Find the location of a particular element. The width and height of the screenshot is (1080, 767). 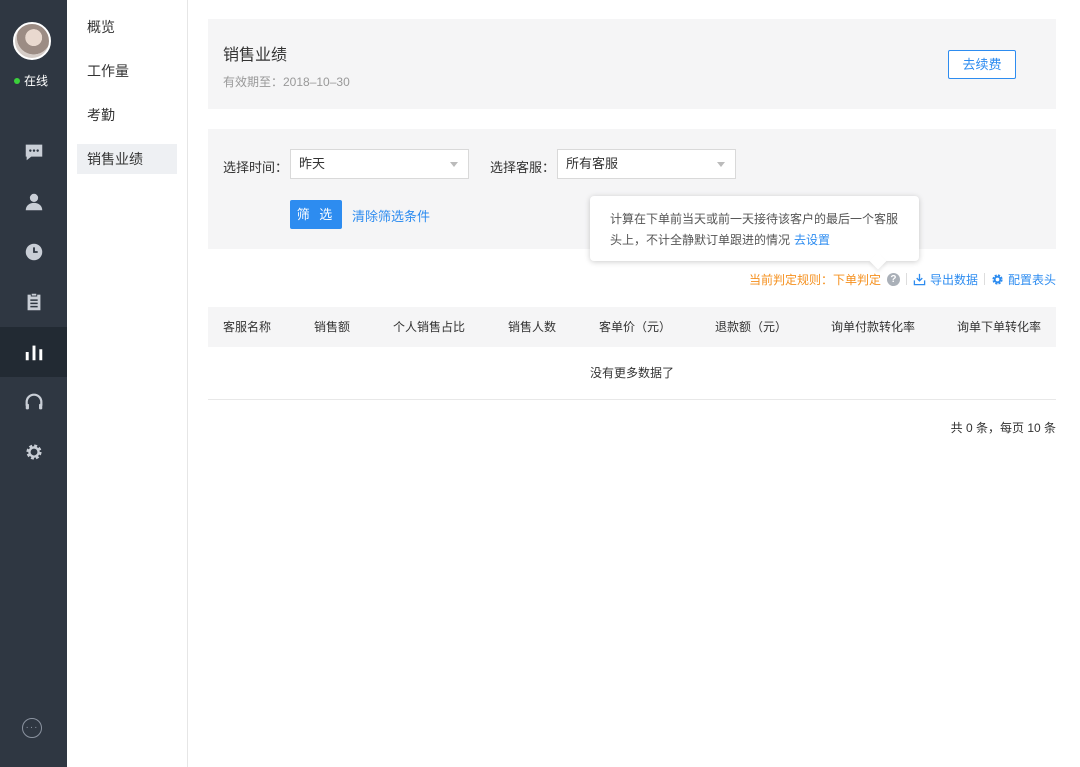

header-panel: 销售业绩 有效期至：2018–10–30 去续费 is located at coordinates (632, 64).